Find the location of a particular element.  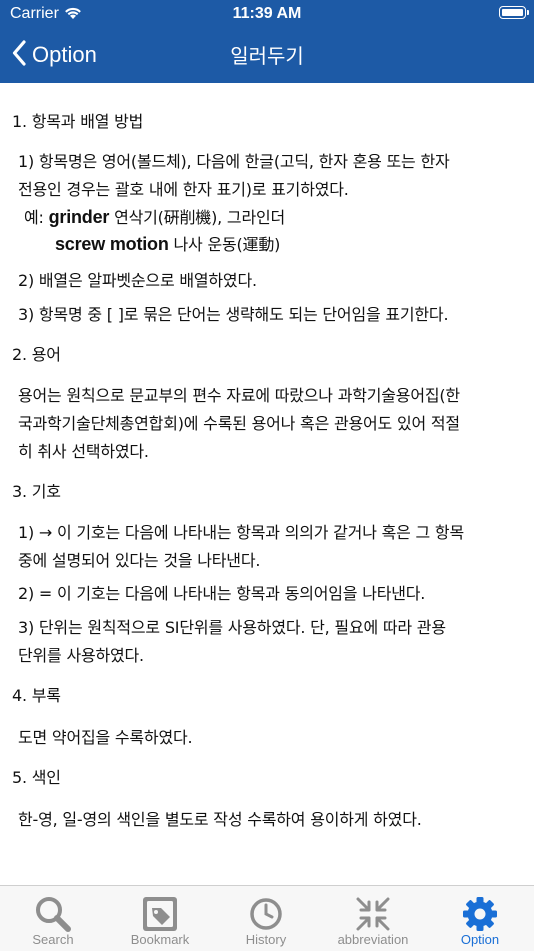

tab-abbreviation: abbreviation is located at coordinates (373, 918).